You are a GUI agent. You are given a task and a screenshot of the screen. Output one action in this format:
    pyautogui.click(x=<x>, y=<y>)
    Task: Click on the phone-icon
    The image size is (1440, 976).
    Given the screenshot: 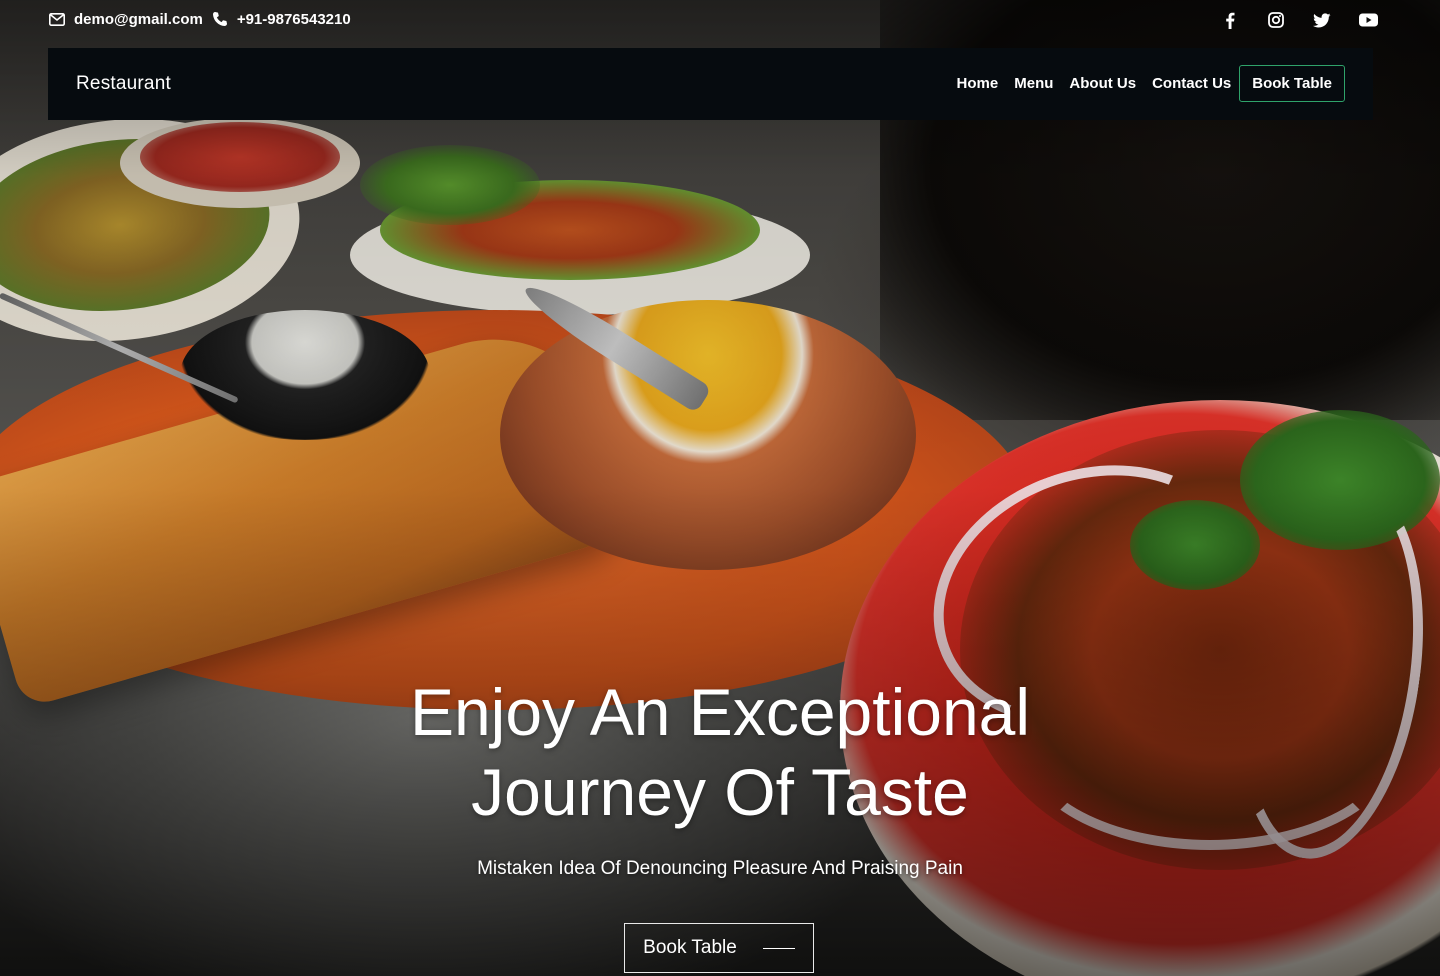 What is the action you would take?
    pyautogui.click(x=220, y=19)
    